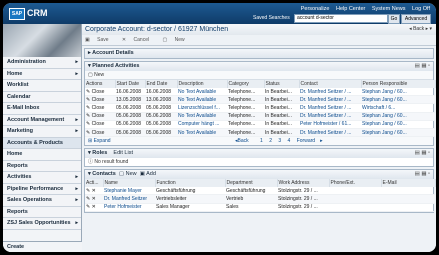 The image size is (439, 255). I want to click on sidebar-item-reports: Reports, so click(42, 166).